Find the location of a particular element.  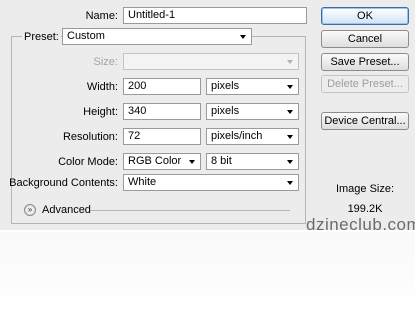

preset-label: Preset: is located at coordinates (41, 37).